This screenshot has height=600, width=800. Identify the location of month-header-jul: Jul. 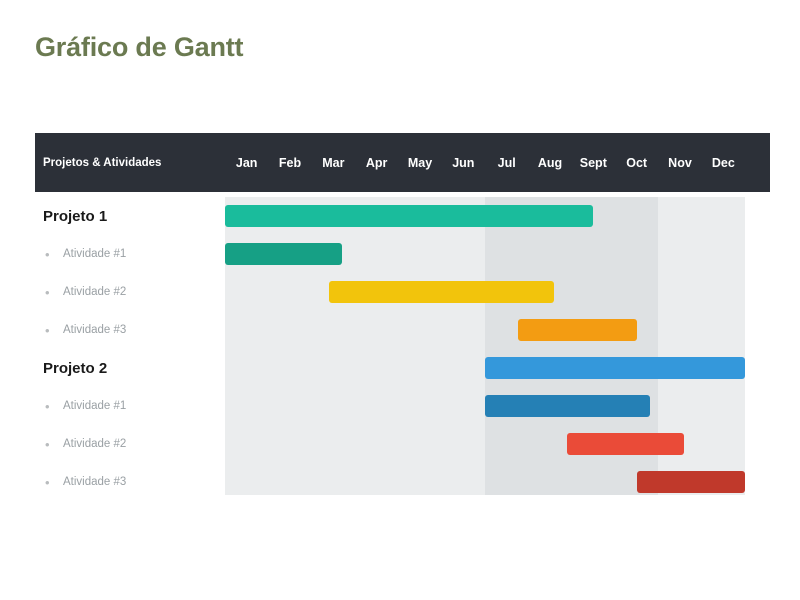
(506, 162).